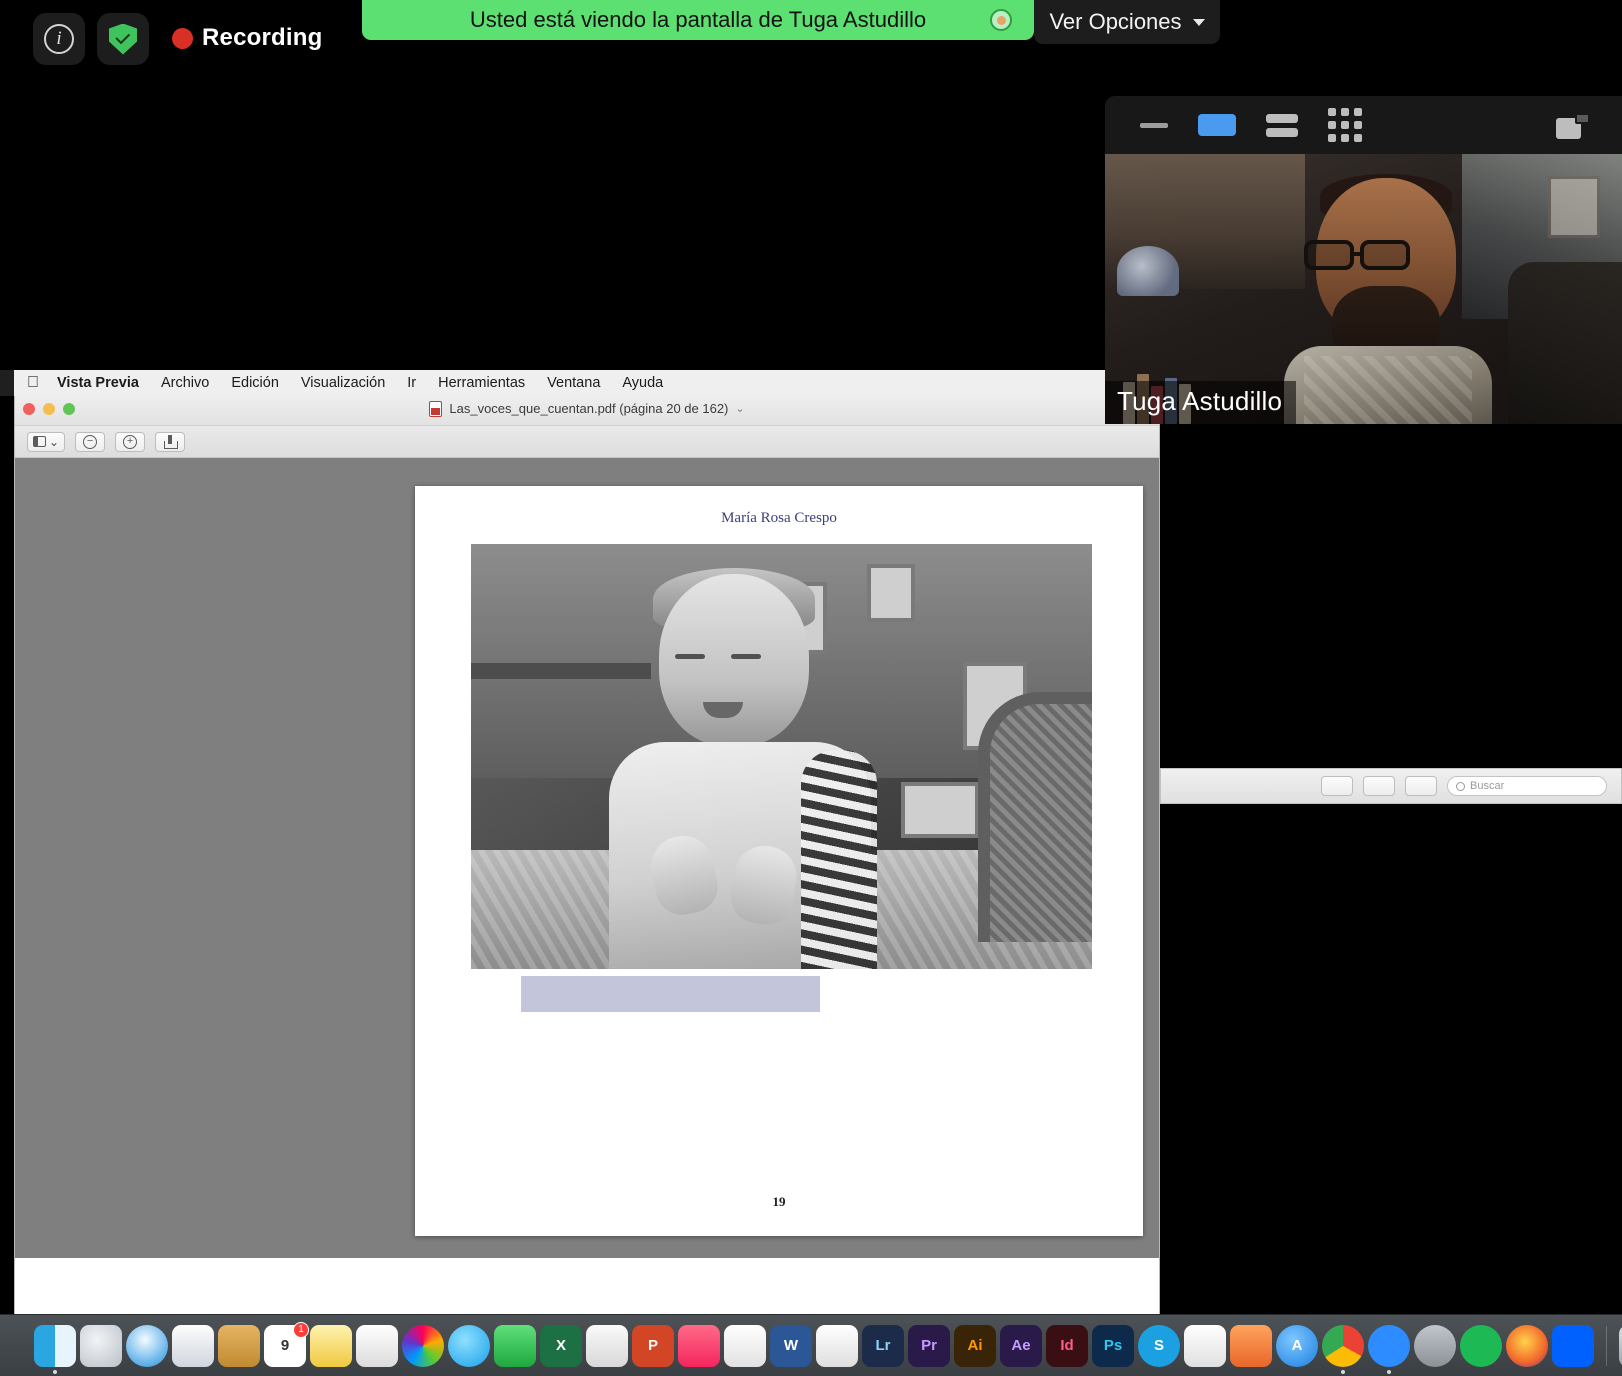  I want to click on view-options-dropdown: Ver Opciones, so click(1127, 22).